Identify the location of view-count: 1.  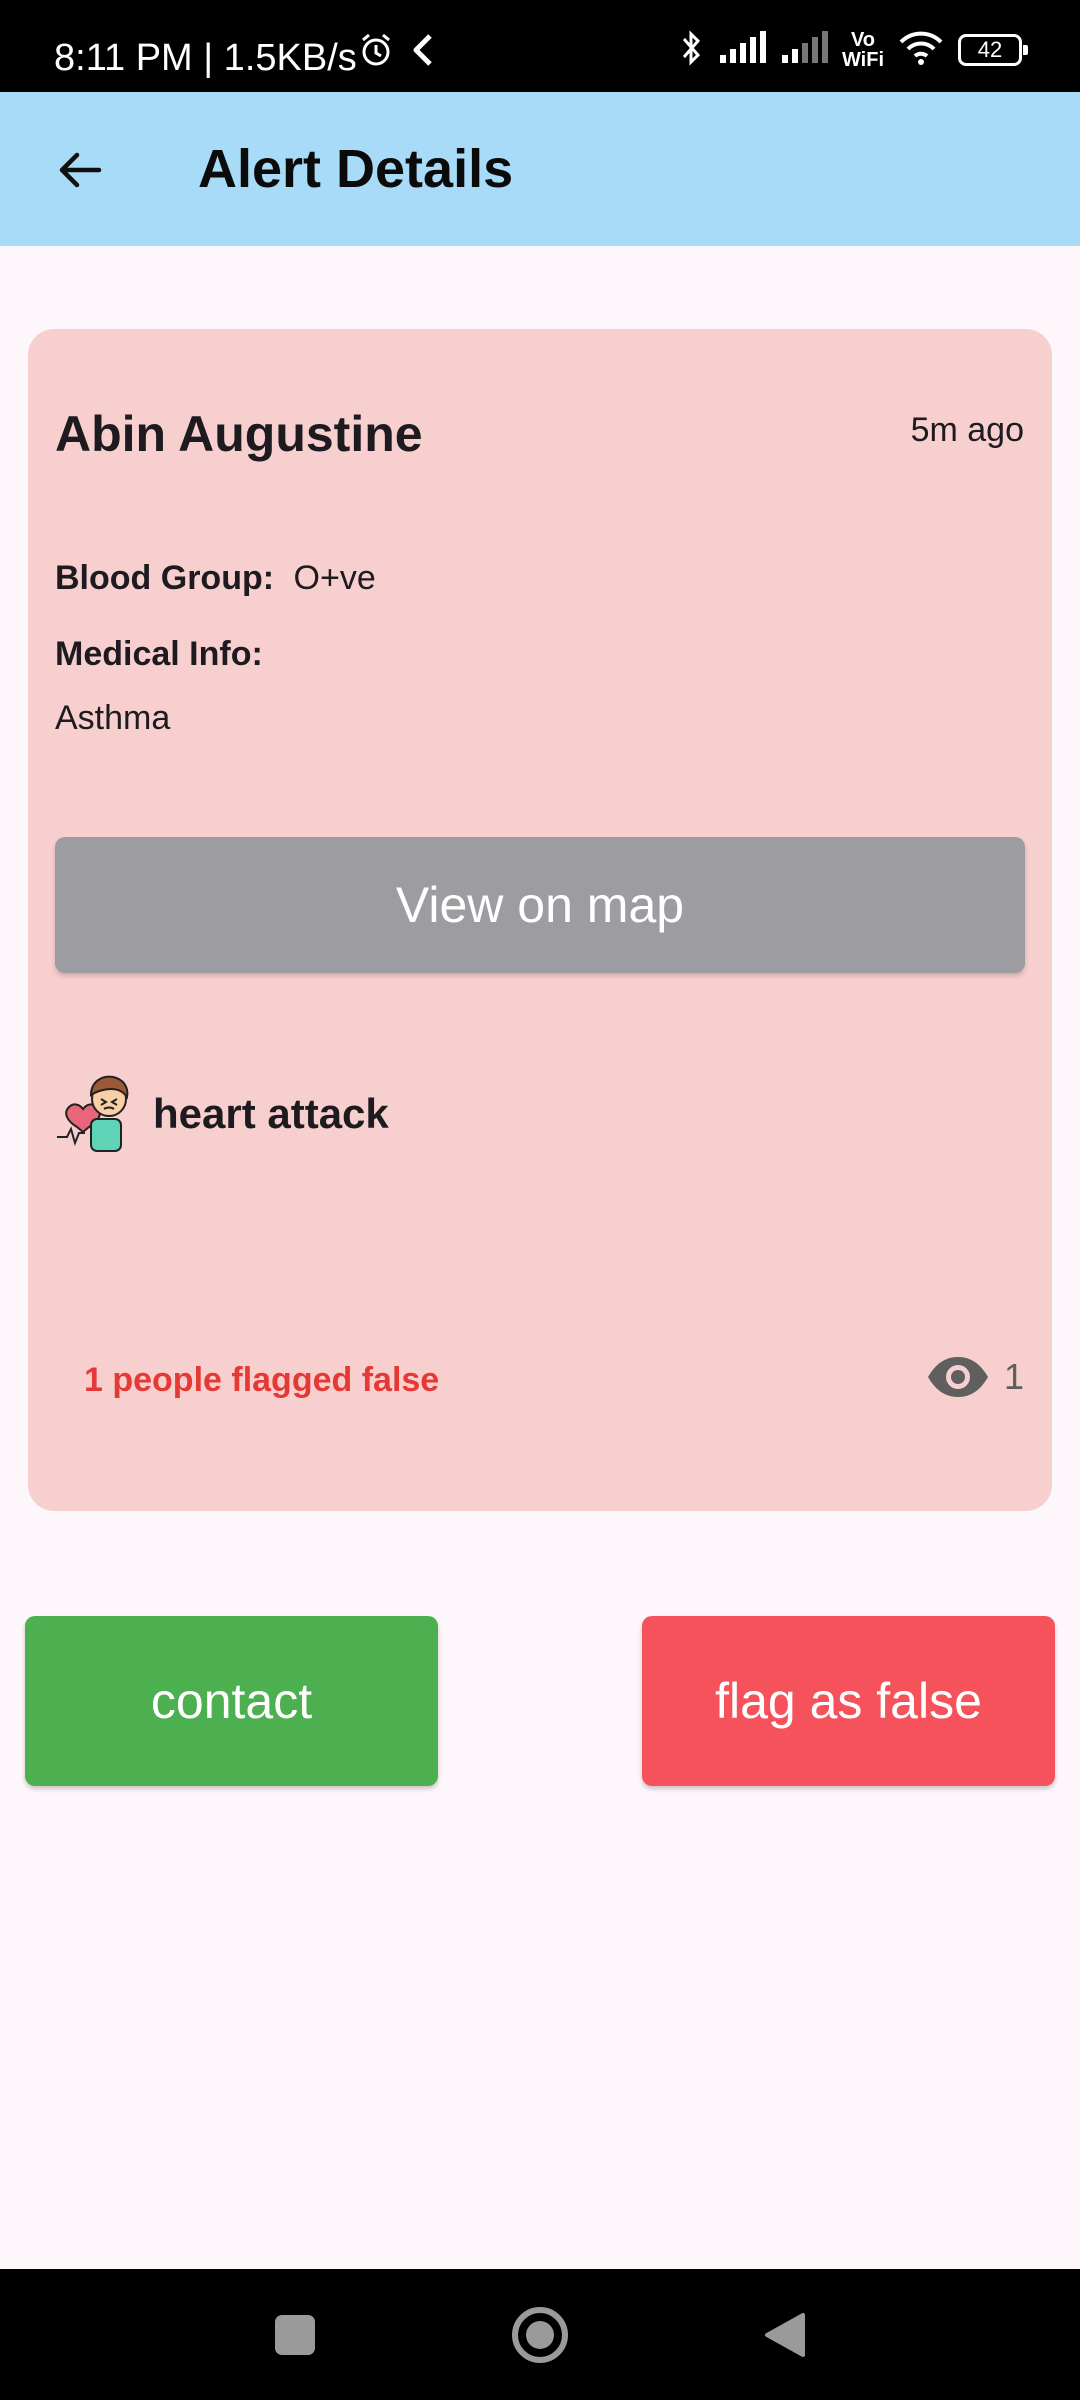
(975, 1377).